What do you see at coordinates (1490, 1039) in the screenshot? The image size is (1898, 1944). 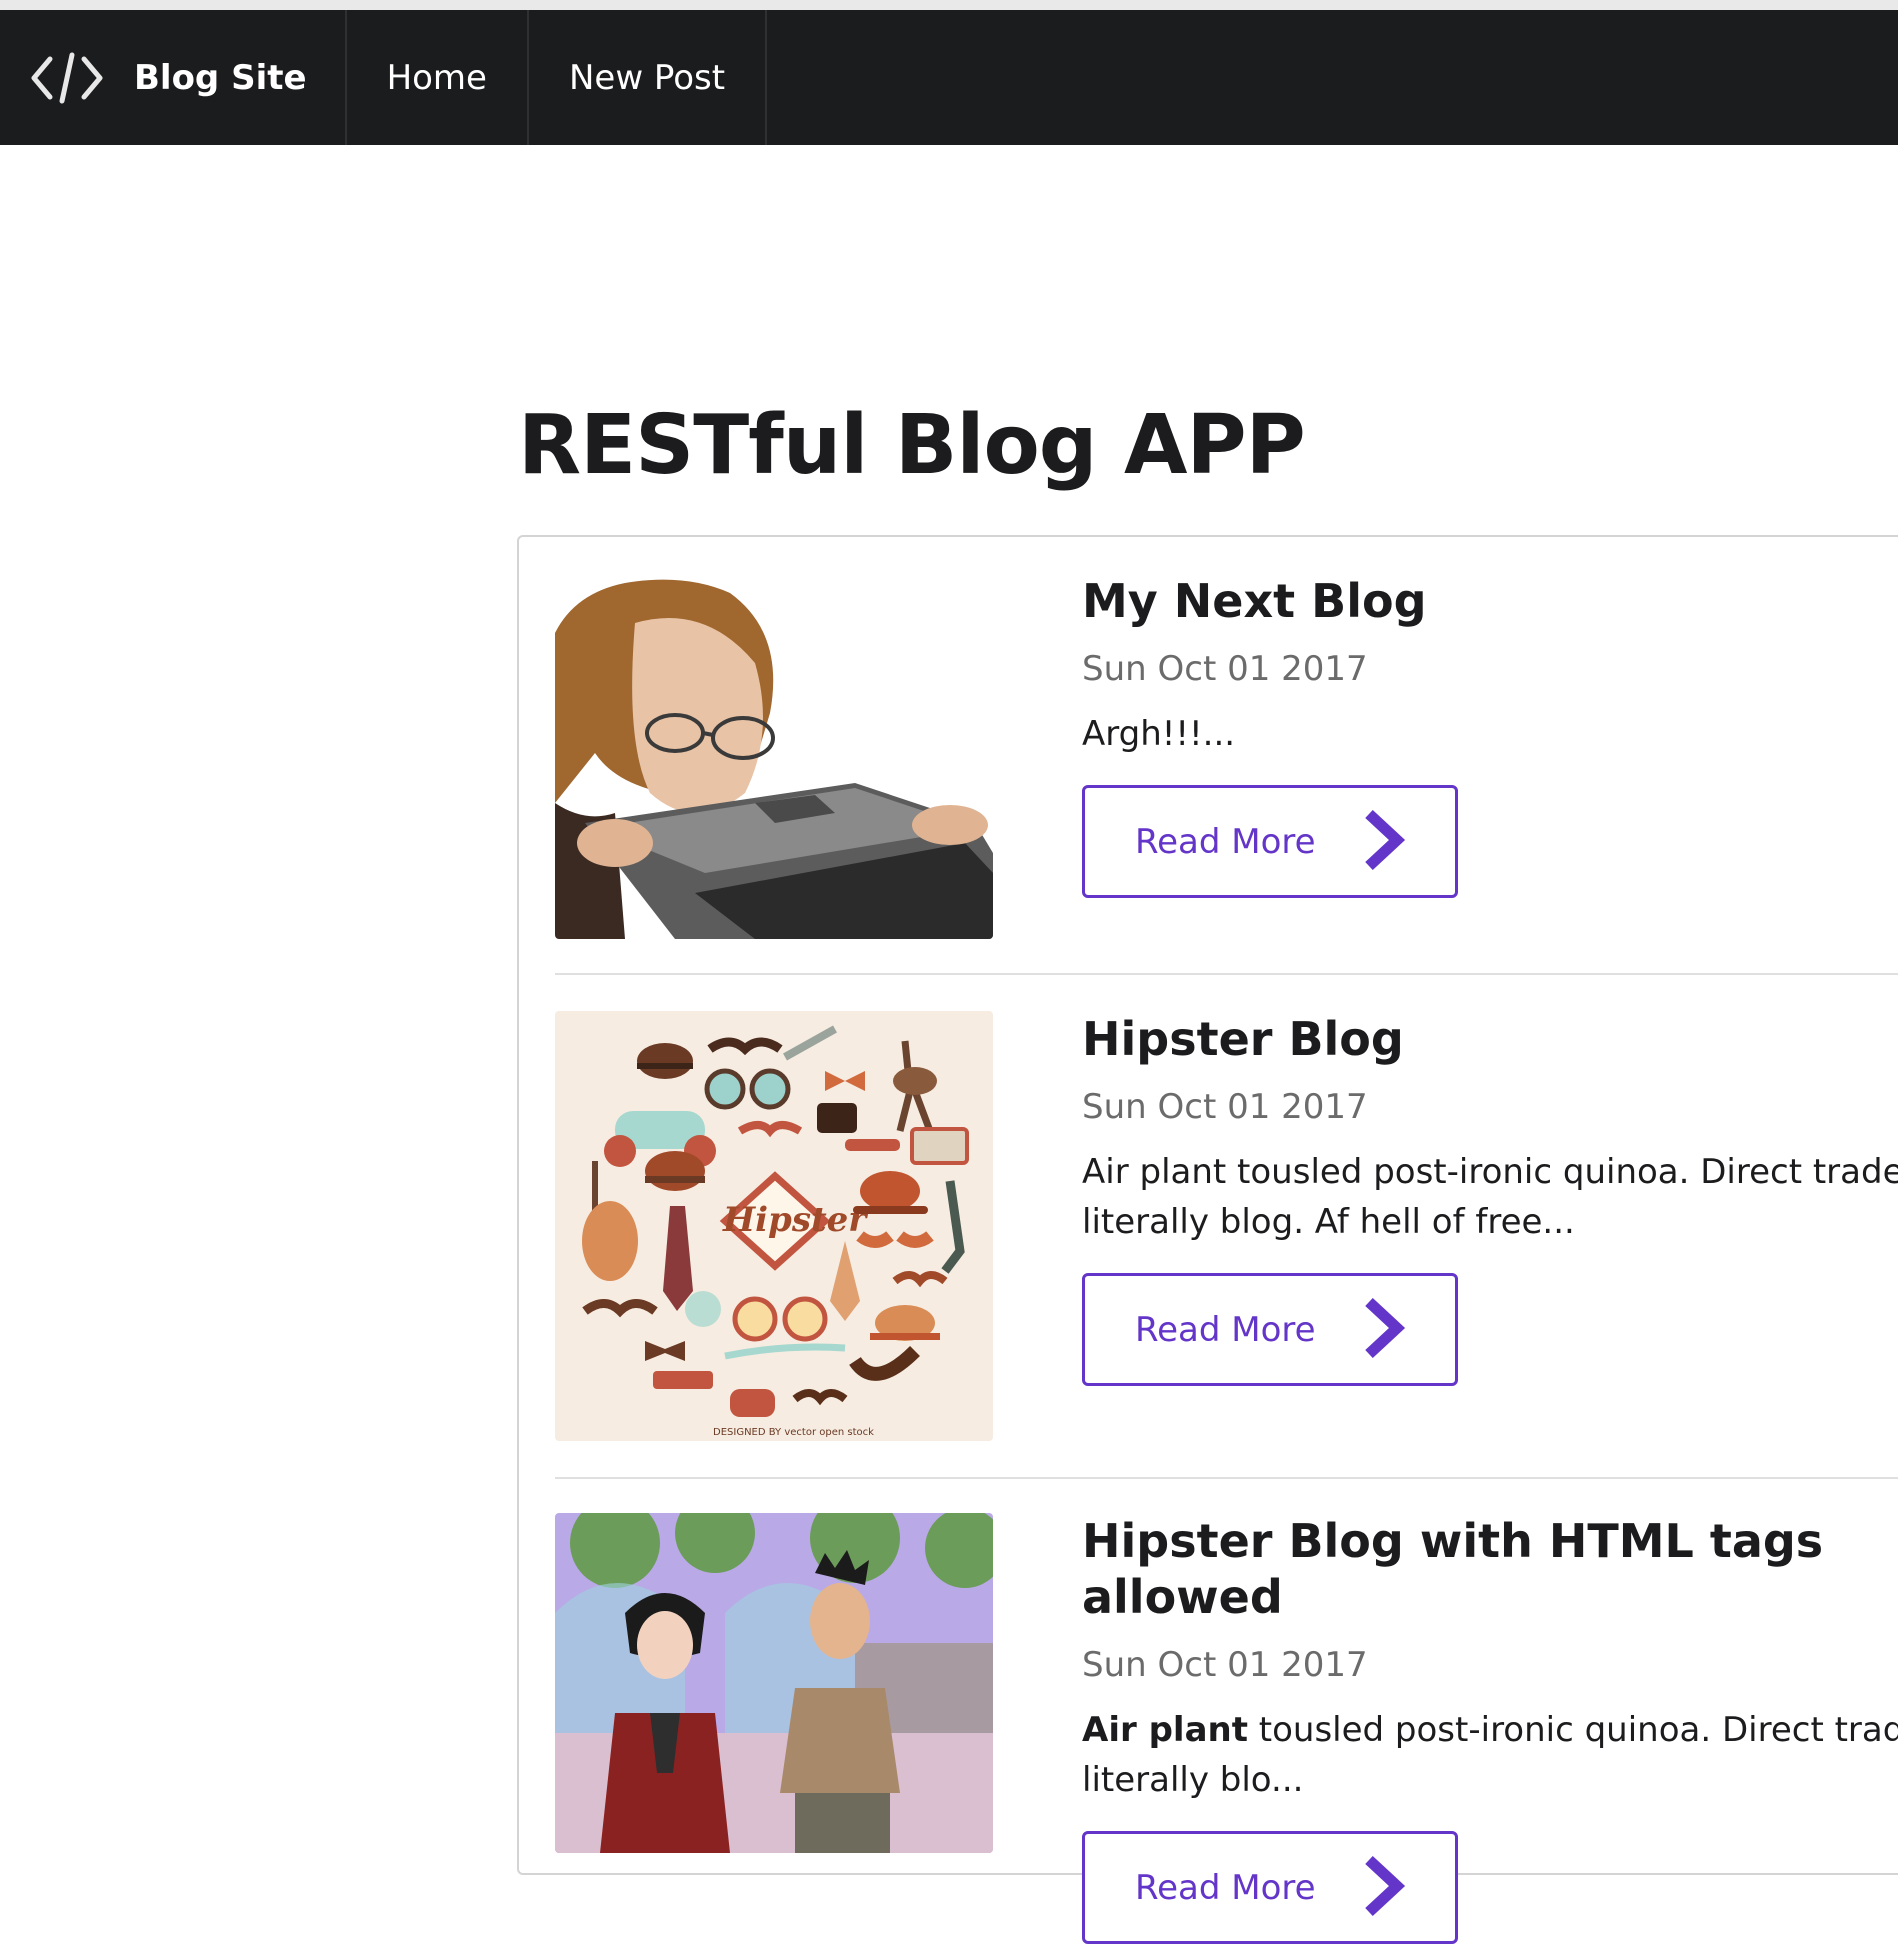 I see `post-title: Hipster Blog` at bounding box center [1490, 1039].